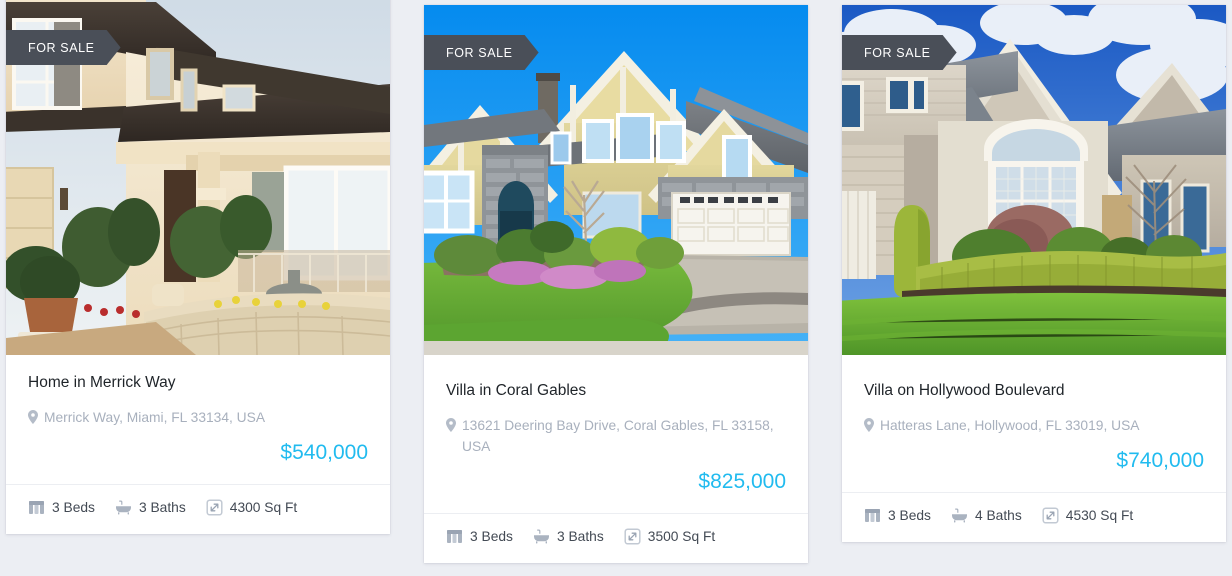 Image resolution: width=1232 pixels, height=576 pixels. I want to click on property-features: 3 Beds 4 Baths 4530 Sq Ft, so click(1034, 517).